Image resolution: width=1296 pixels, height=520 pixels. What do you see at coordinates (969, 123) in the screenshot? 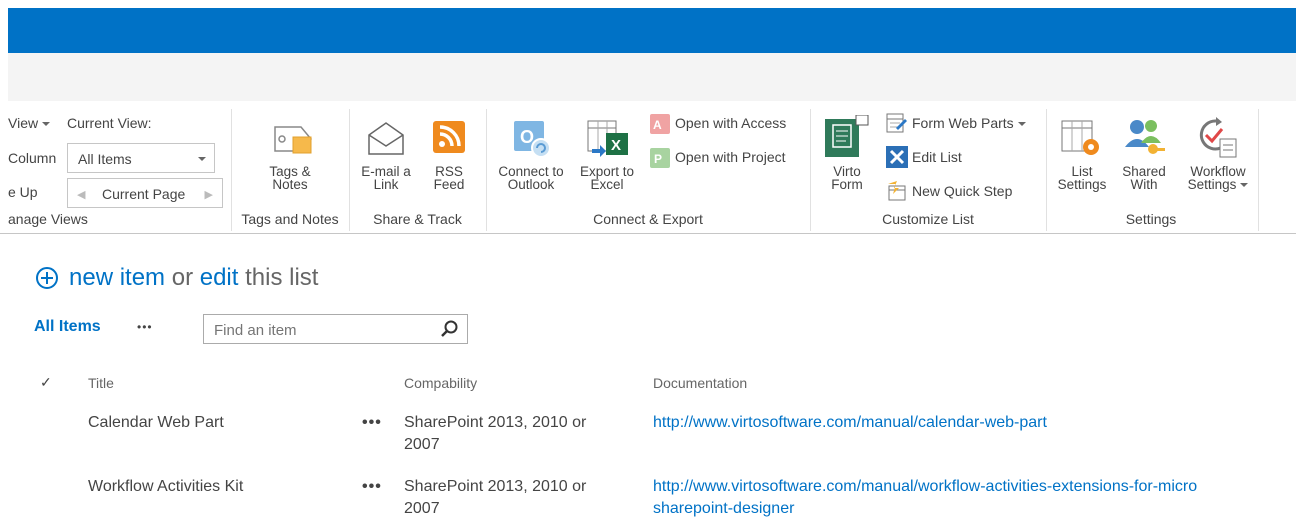
I see `form-web-parts-menu: Form Web Parts` at bounding box center [969, 123].